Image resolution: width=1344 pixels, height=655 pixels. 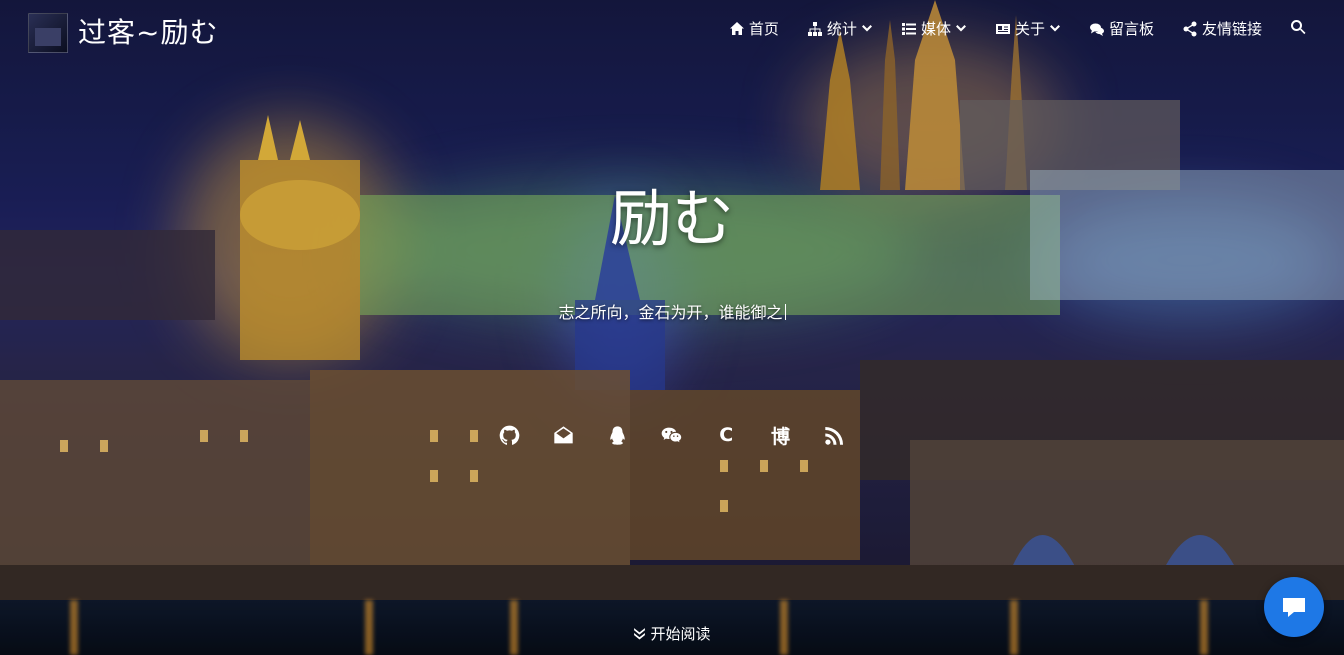 I want to click on email-link, so click(x=563, y=435).